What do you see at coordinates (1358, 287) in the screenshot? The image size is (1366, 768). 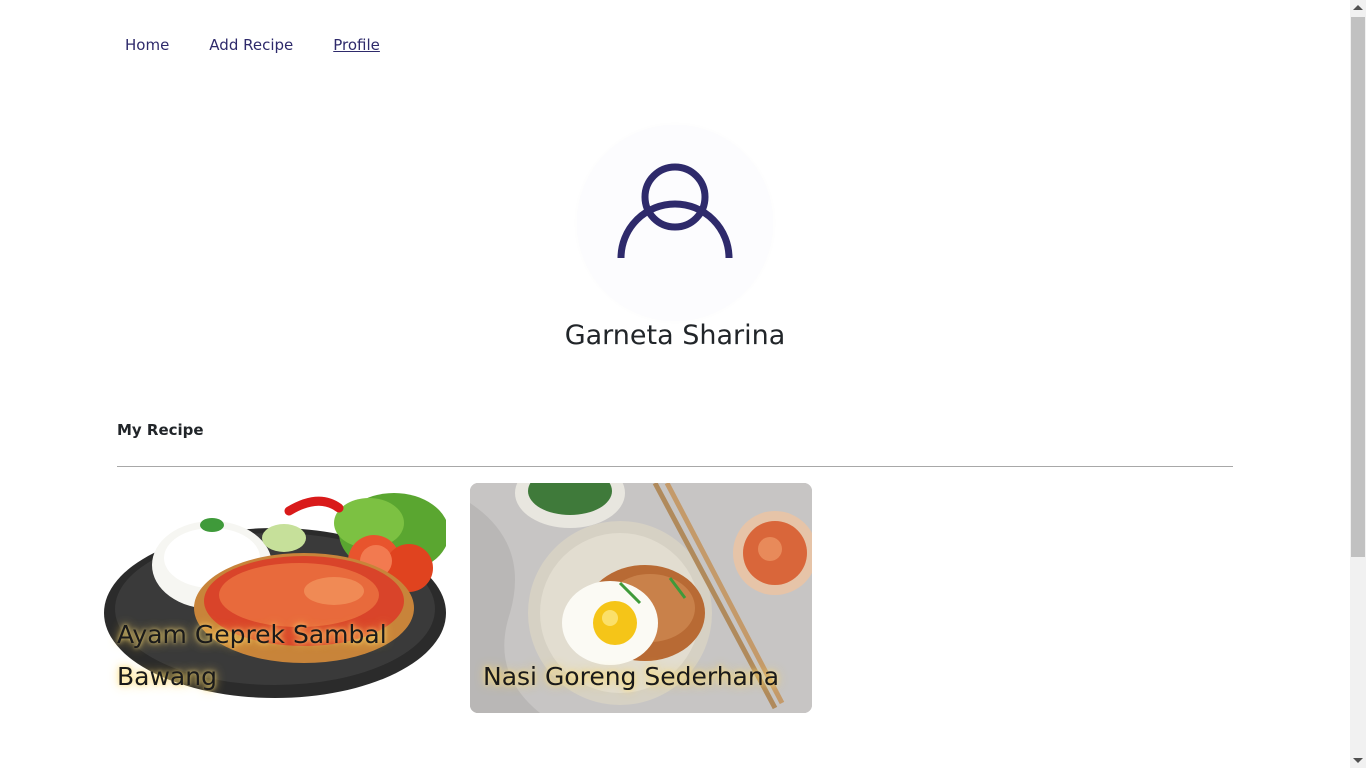 I see `scroll-thumb` at bounding box center [1358, 287].